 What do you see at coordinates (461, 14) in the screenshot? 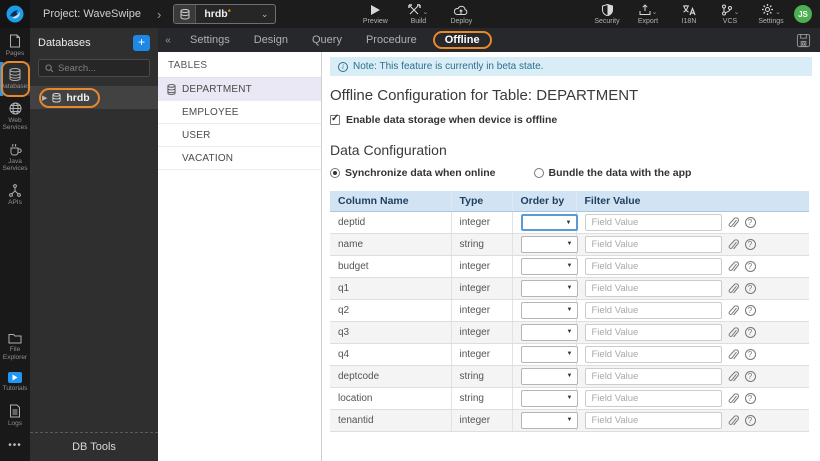
I see `deploy-button: Deploy` at bounding box center [461, 14].